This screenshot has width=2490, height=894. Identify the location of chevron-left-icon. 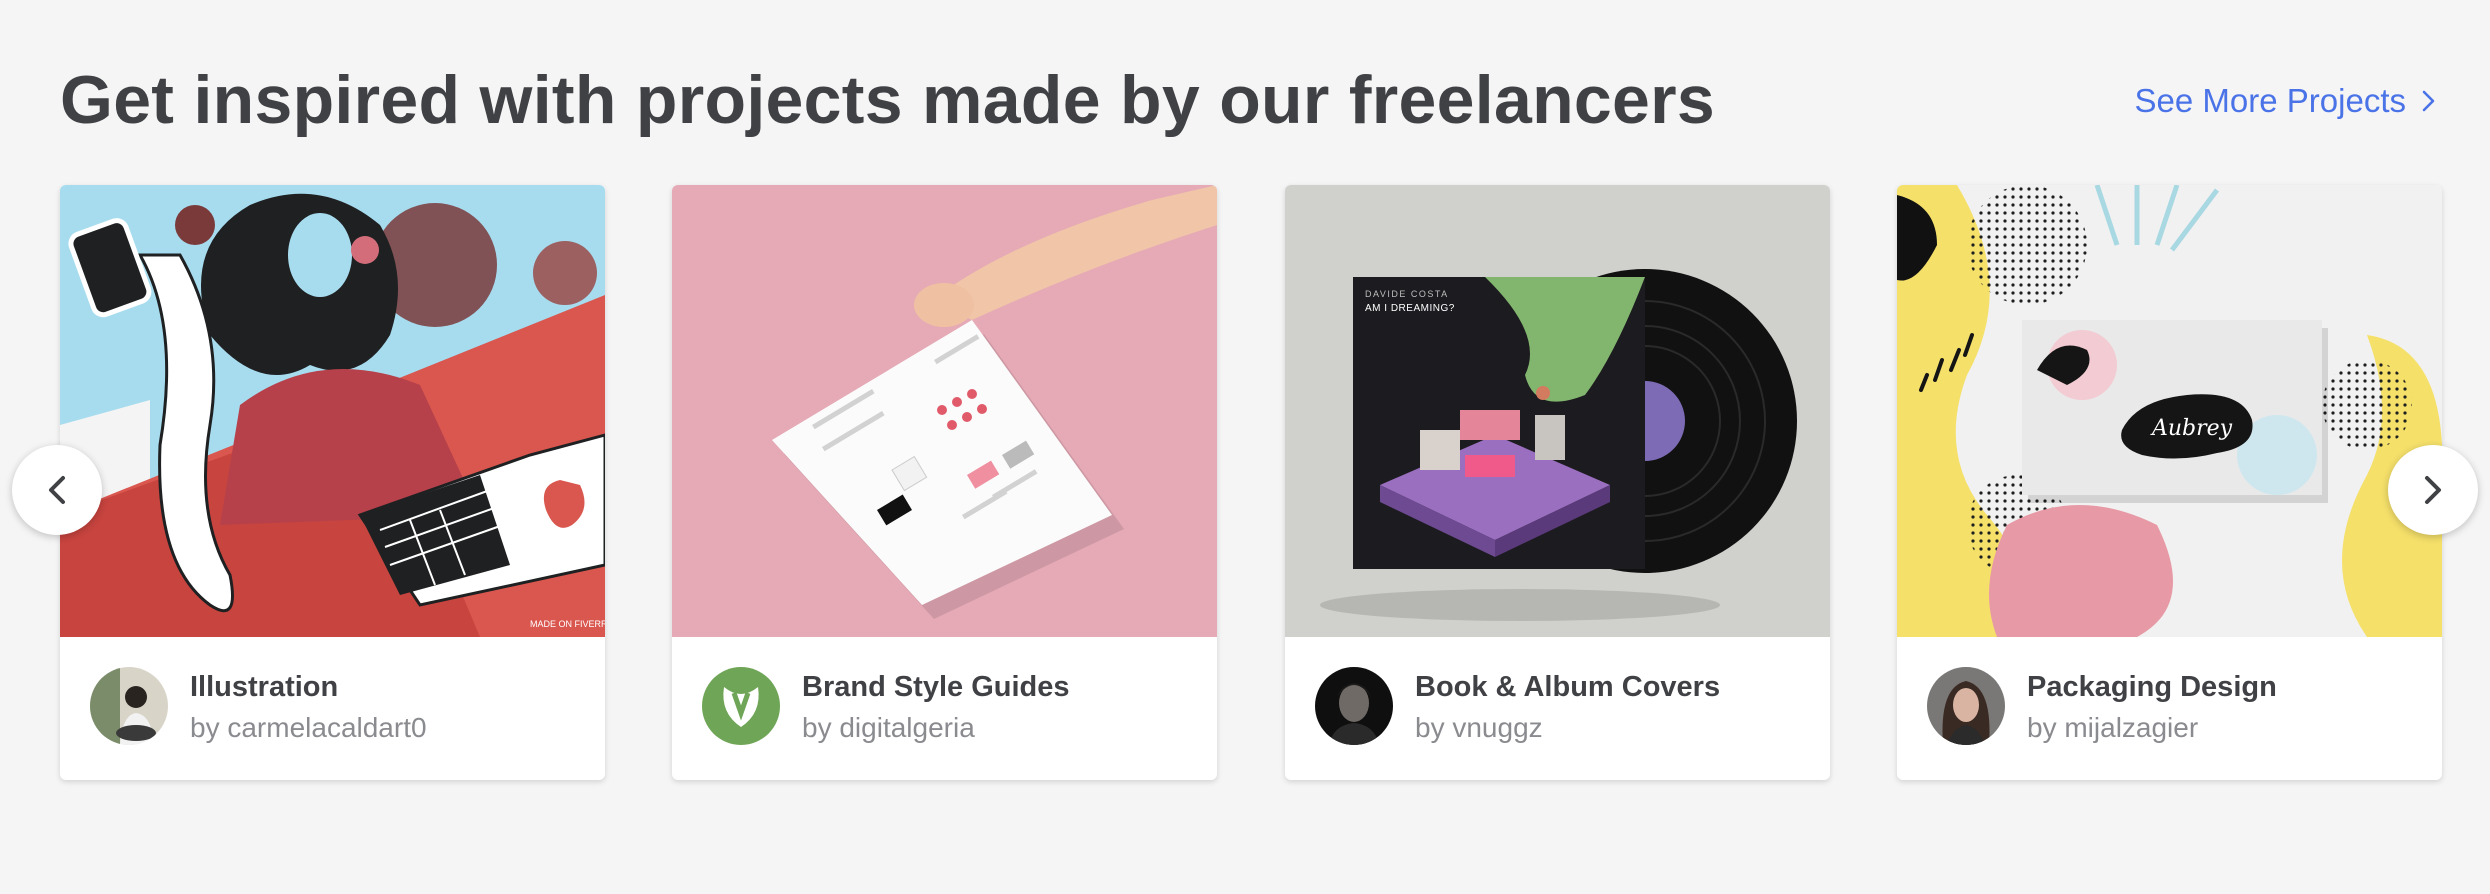
(57, 490).